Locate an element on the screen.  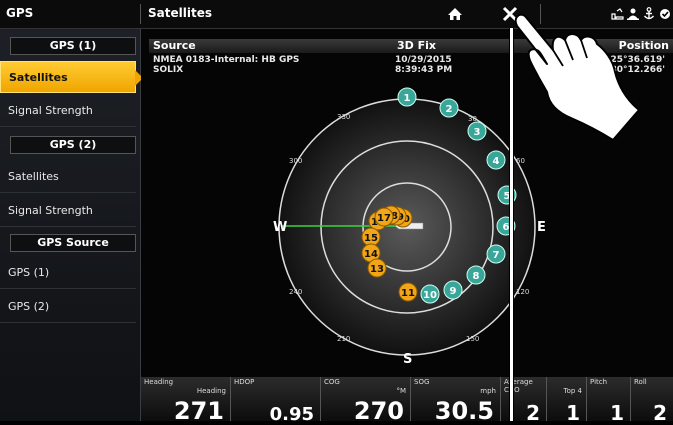
sidebar-item-satellites-1: Satellites is located at coordinates (71, 77).